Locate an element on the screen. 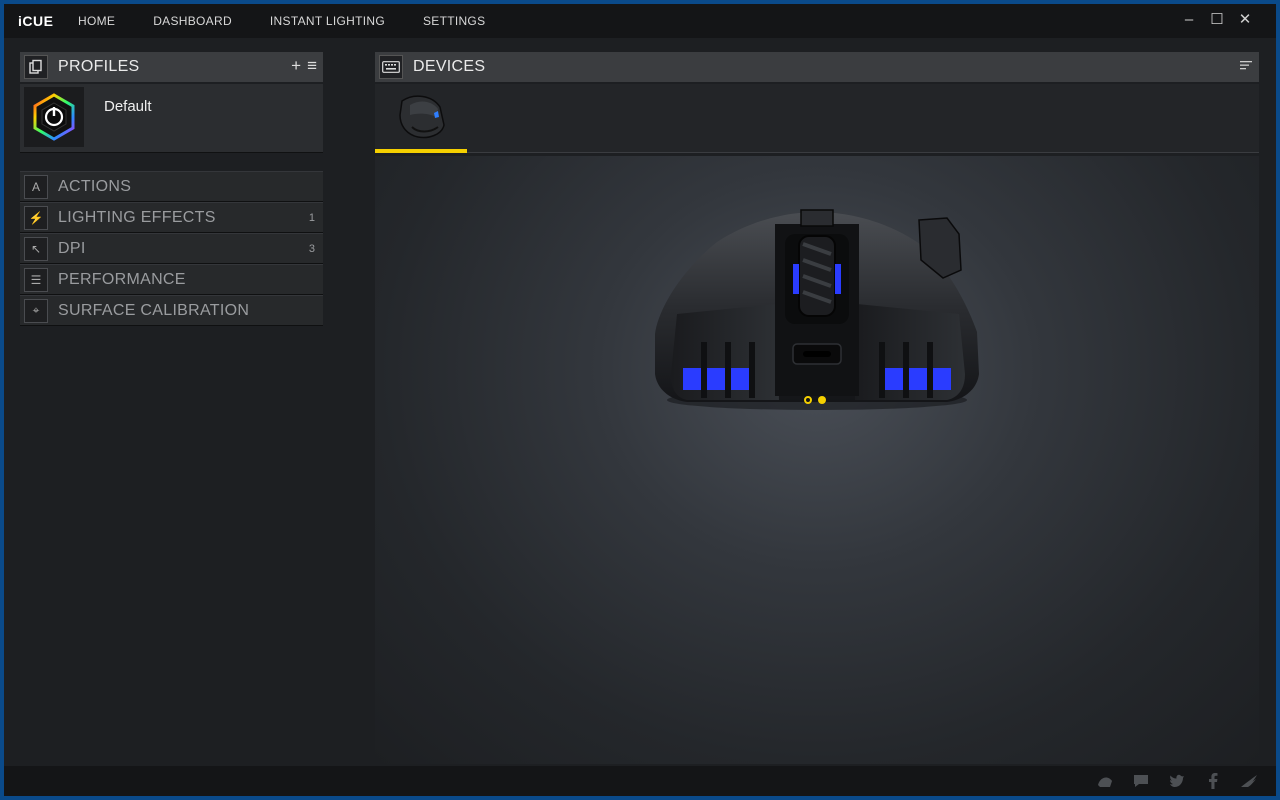  gaming-mouse-icon is located at coordinates (421, 118).